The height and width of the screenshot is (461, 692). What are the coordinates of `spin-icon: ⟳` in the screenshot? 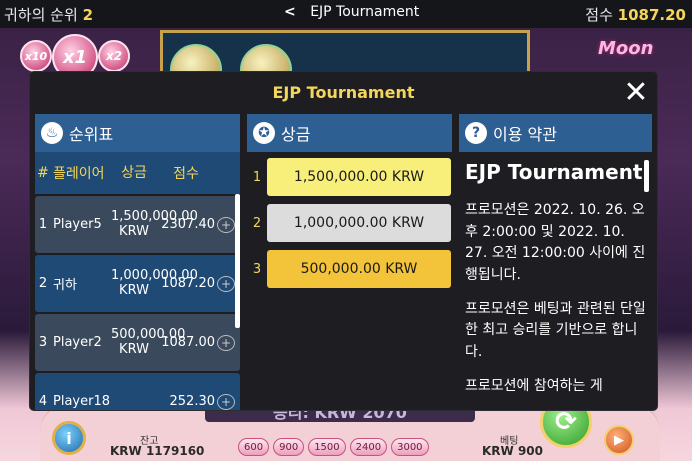 It's located at (566, 422).